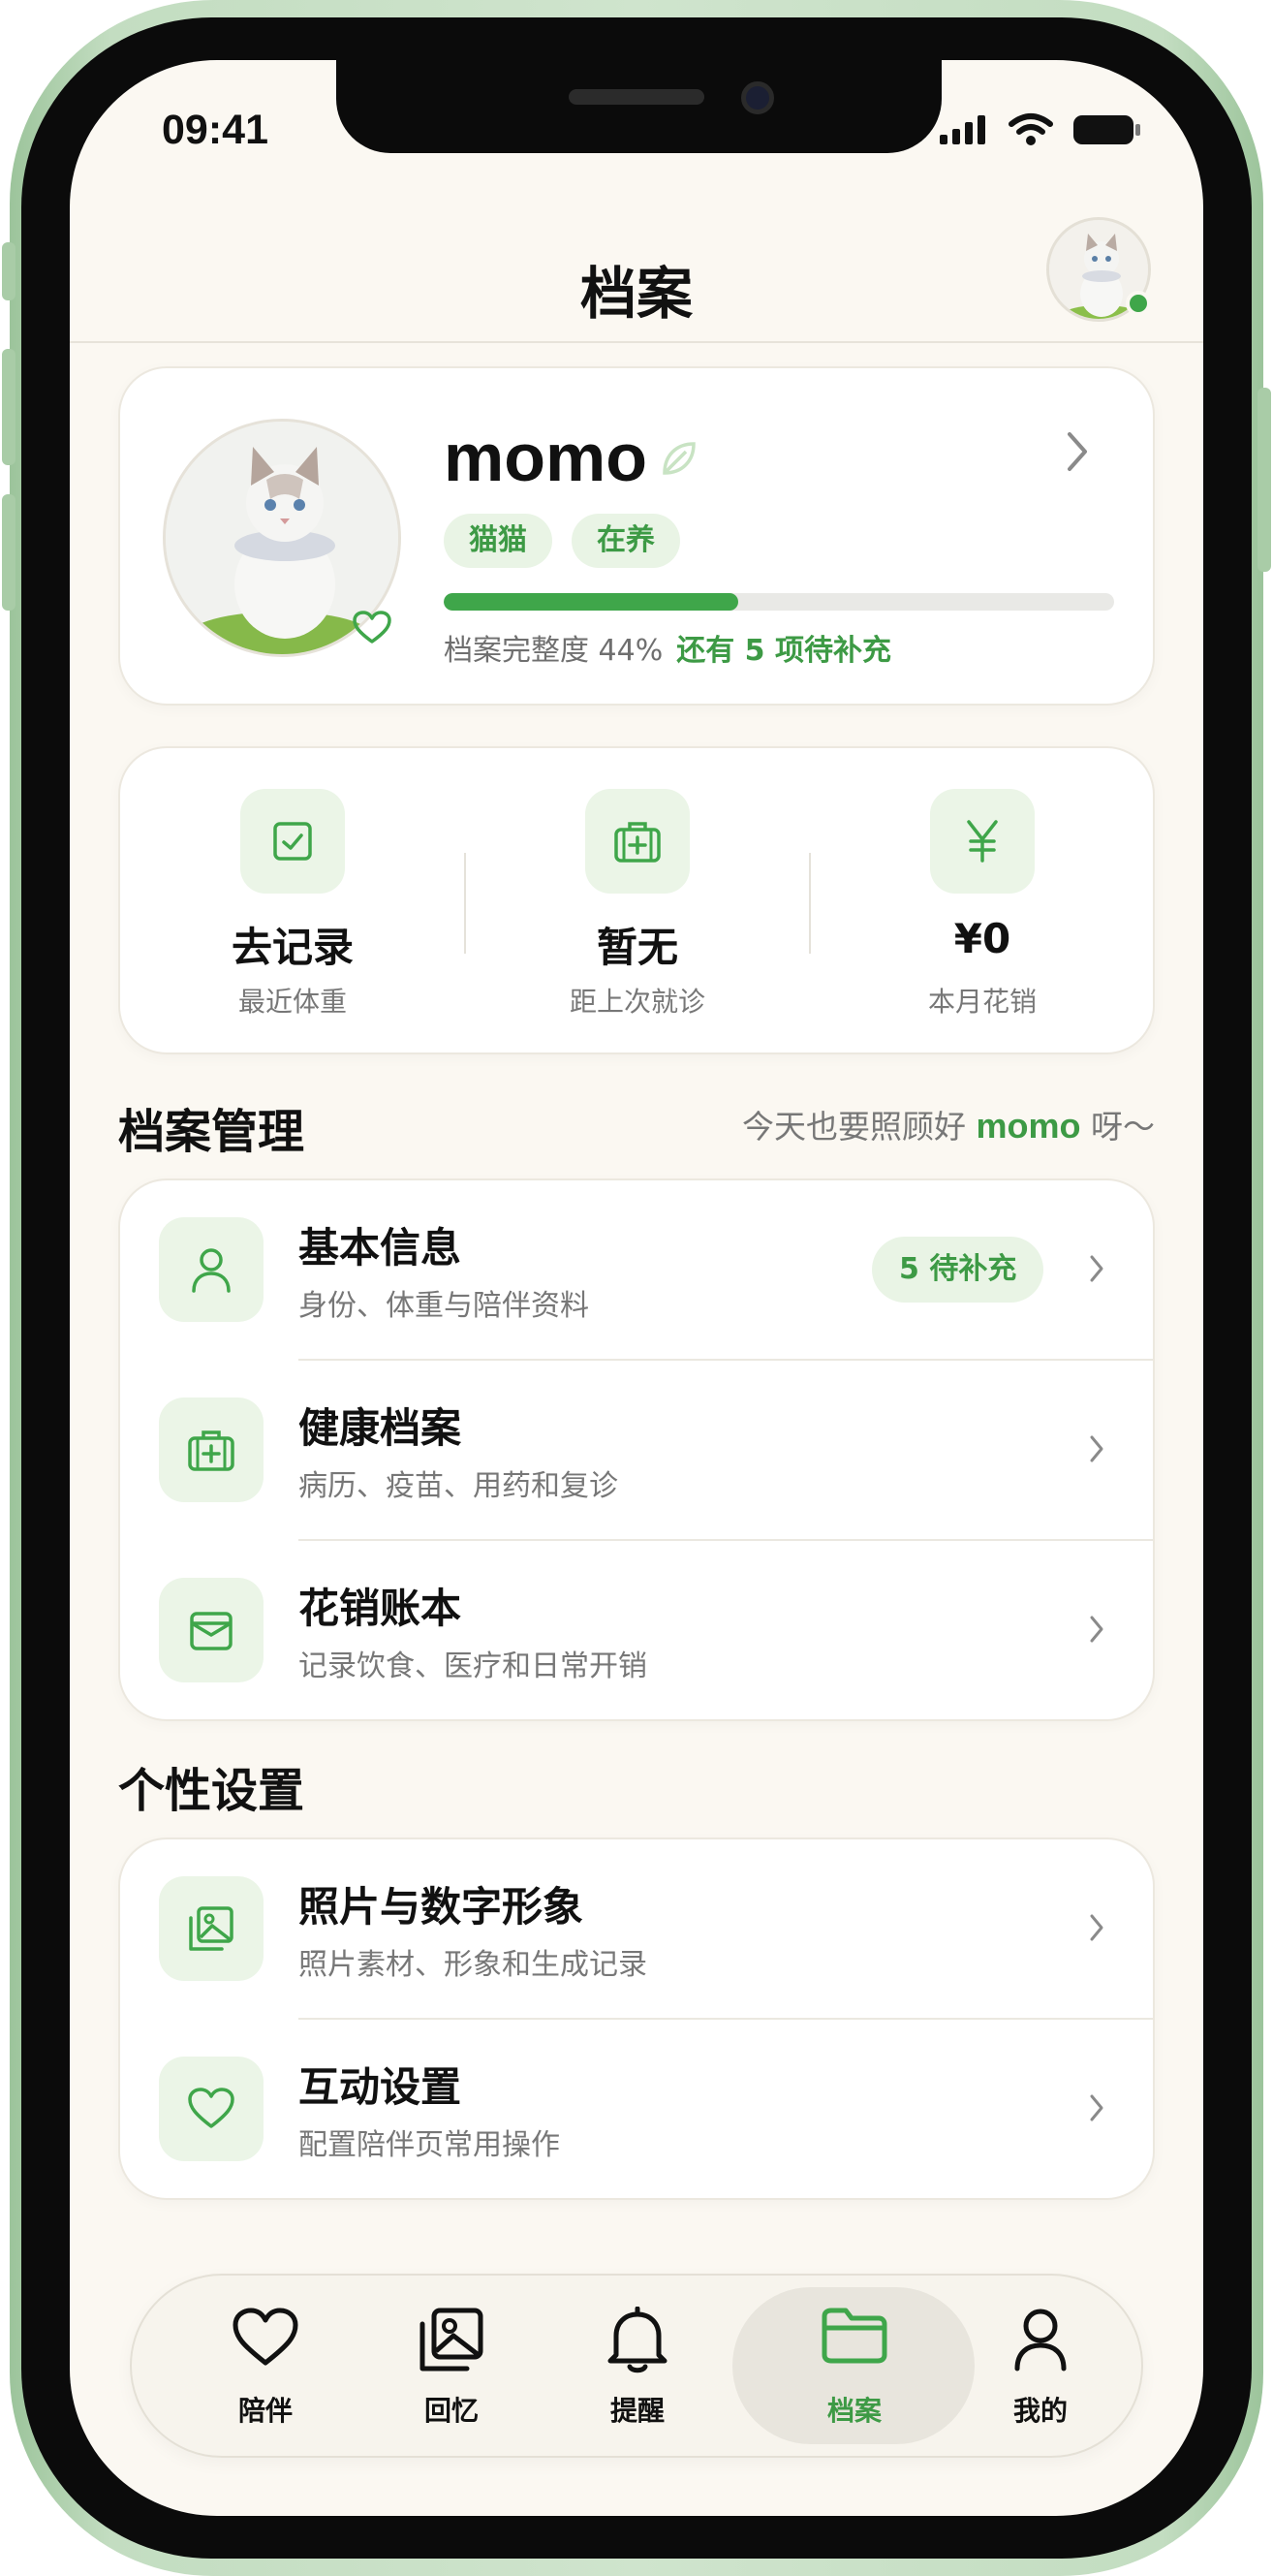  I want to click on photos-icon-box, so click(211, 1928).